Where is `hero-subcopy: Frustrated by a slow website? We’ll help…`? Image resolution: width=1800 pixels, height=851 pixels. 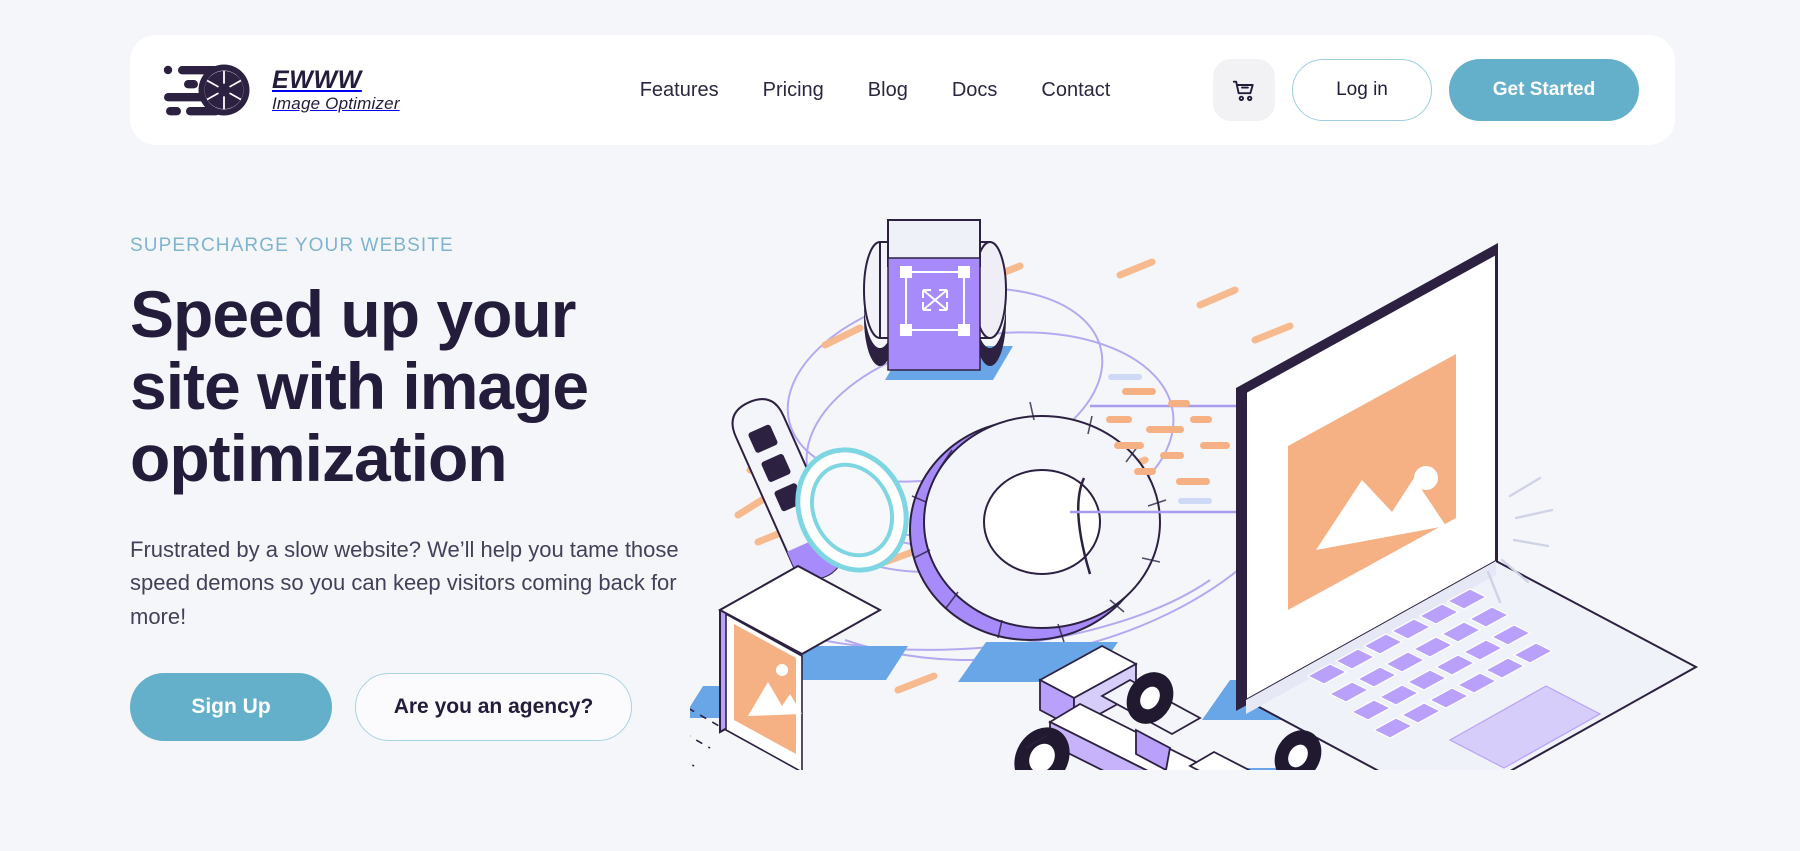 hero-subcopy: Frustrated by a slow website? We’ll help… is located at coordinates (404, 582).